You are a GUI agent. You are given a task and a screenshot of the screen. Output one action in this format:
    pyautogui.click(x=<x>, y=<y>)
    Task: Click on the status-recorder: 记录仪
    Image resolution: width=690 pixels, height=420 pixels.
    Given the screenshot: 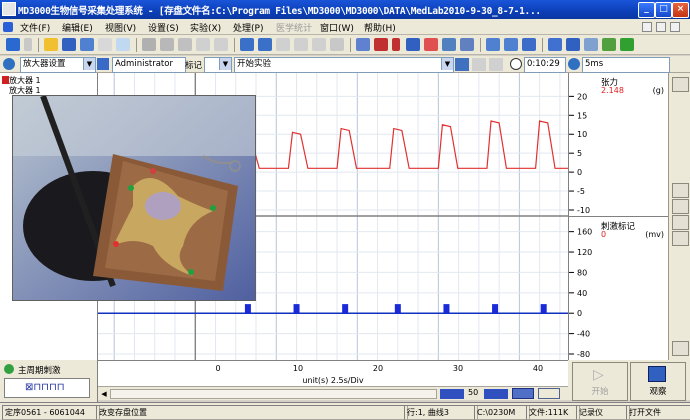 What is the action you would take?
    pyautogui.click(x=603, y=412)
    